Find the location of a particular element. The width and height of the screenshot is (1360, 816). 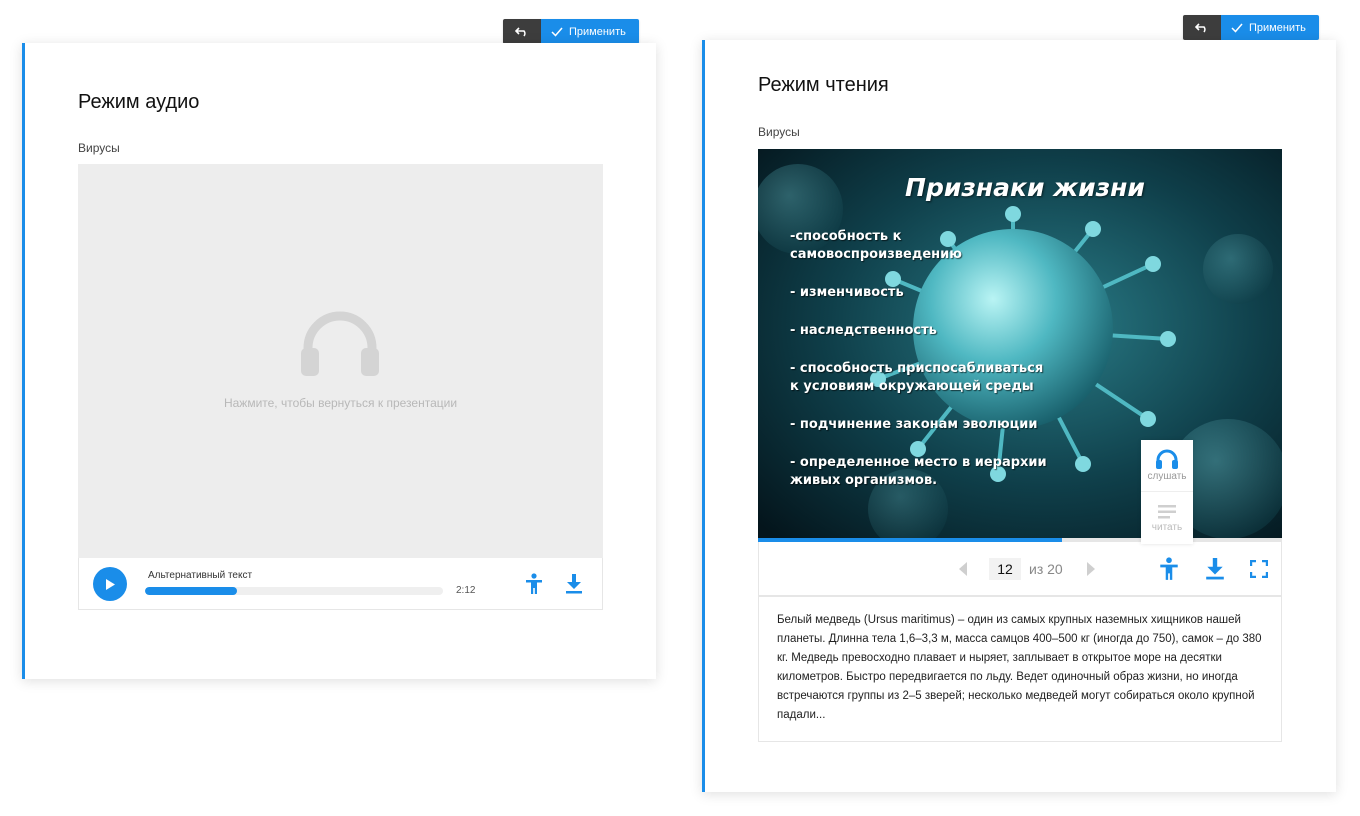

audio-progress-bar is located at coordinates (294, 591).